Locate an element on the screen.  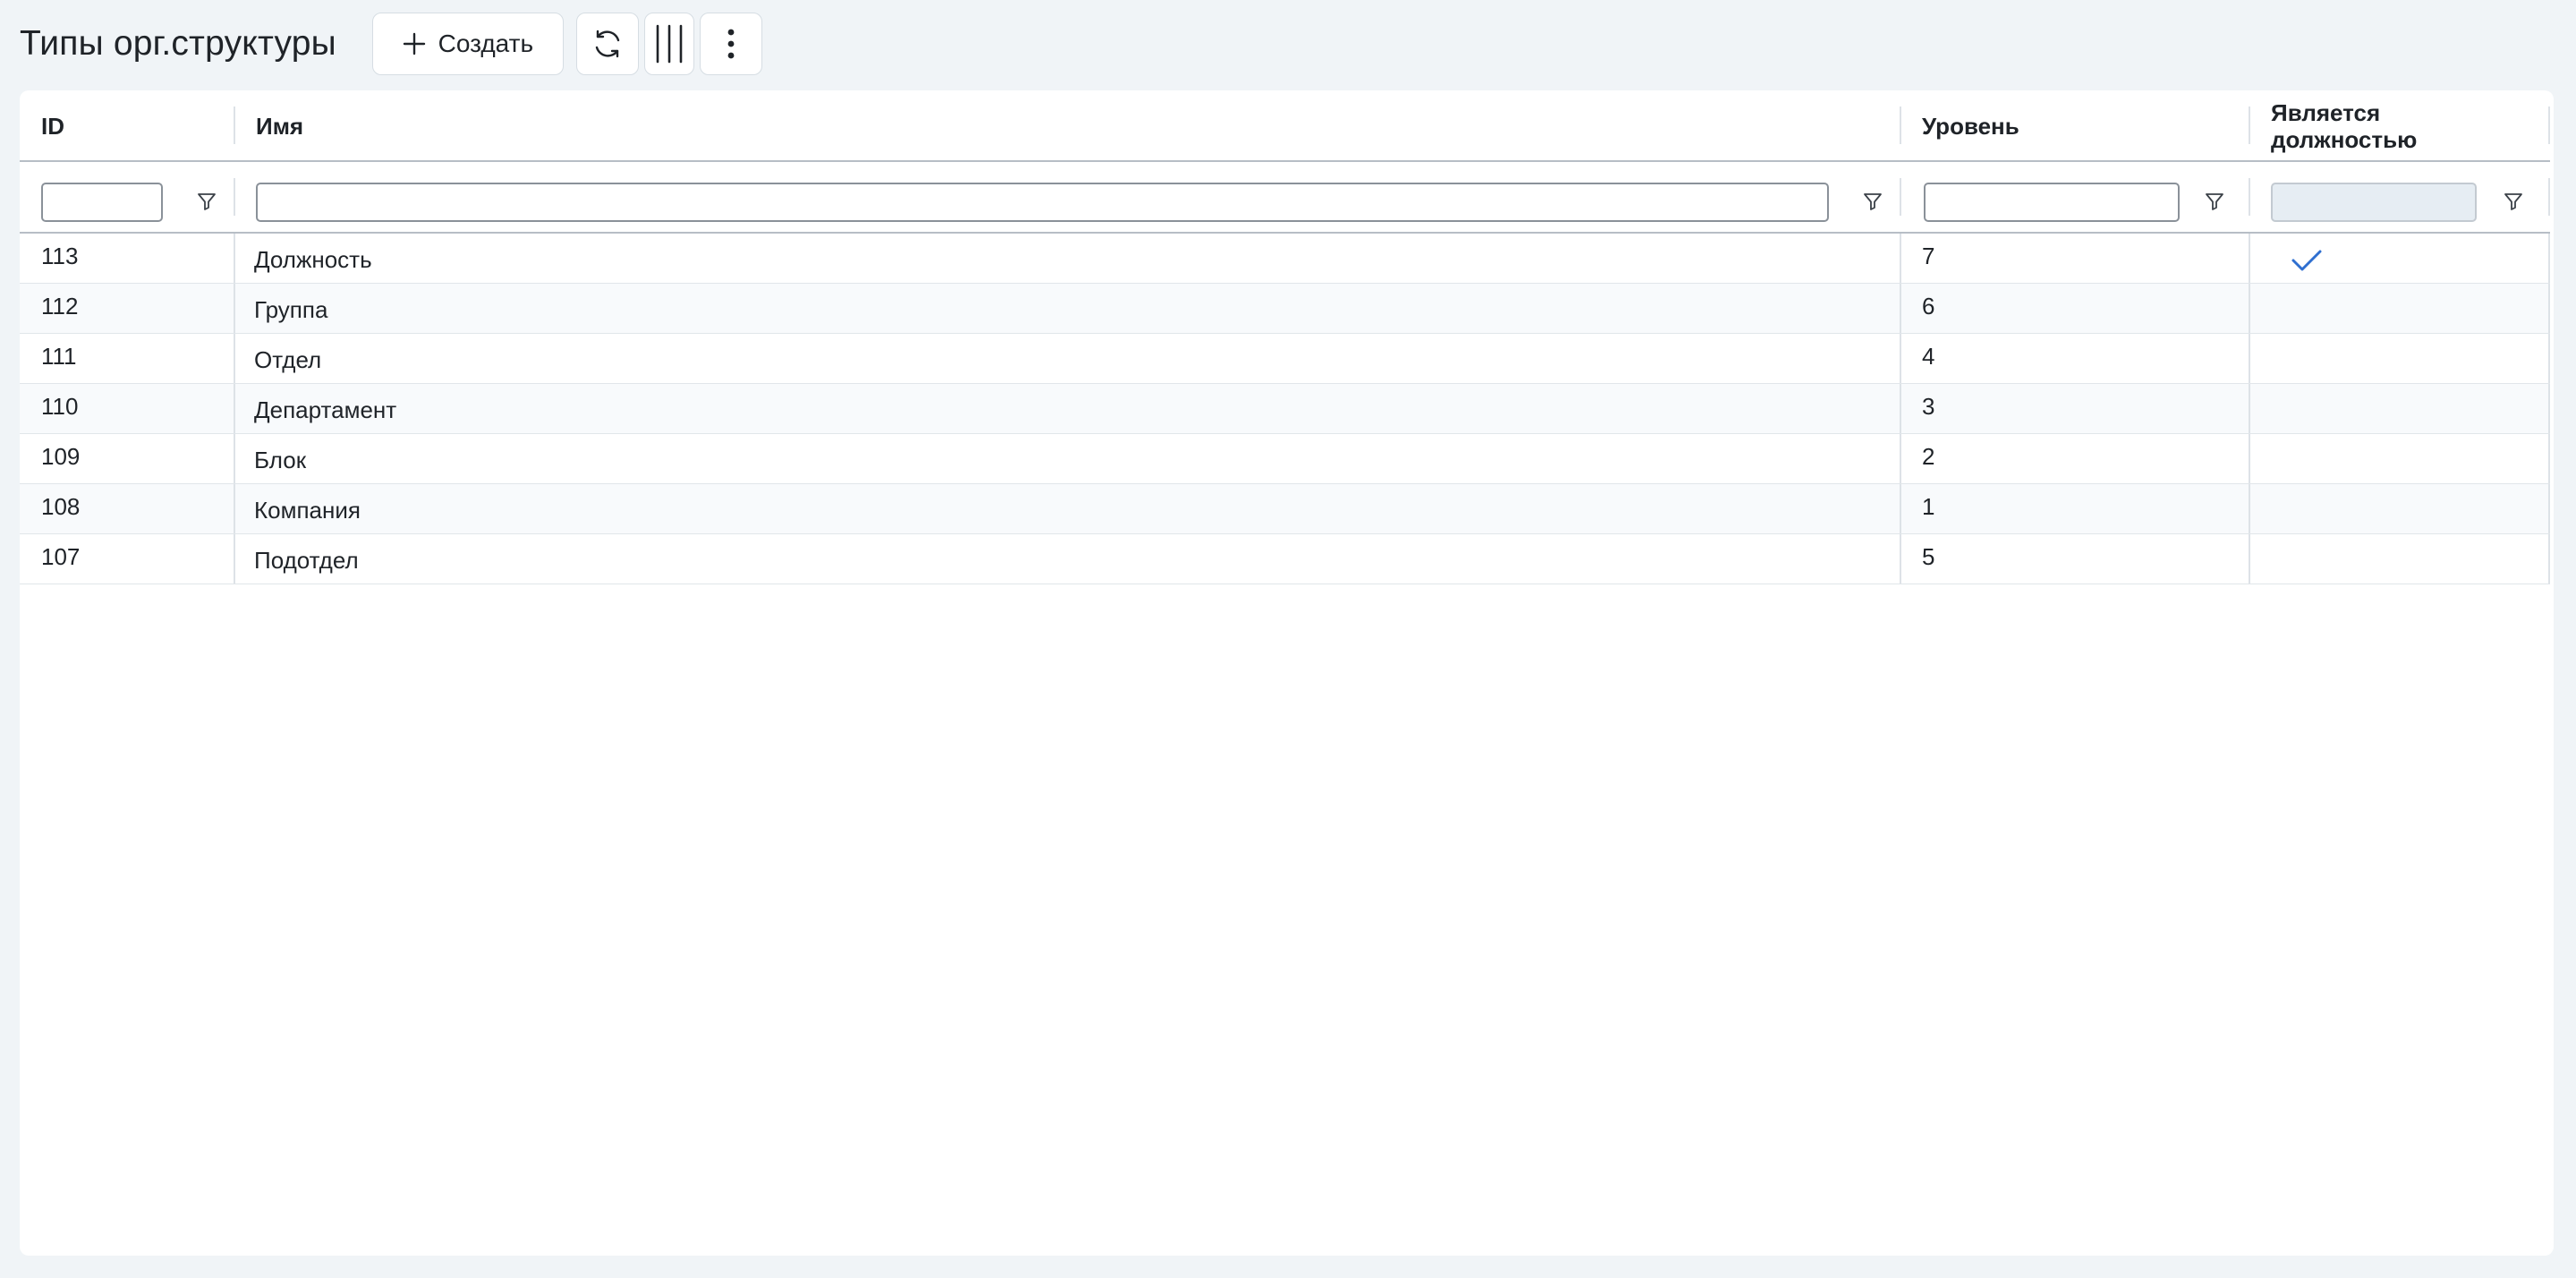
filter-input-name is located at coordinates (1042, 202).